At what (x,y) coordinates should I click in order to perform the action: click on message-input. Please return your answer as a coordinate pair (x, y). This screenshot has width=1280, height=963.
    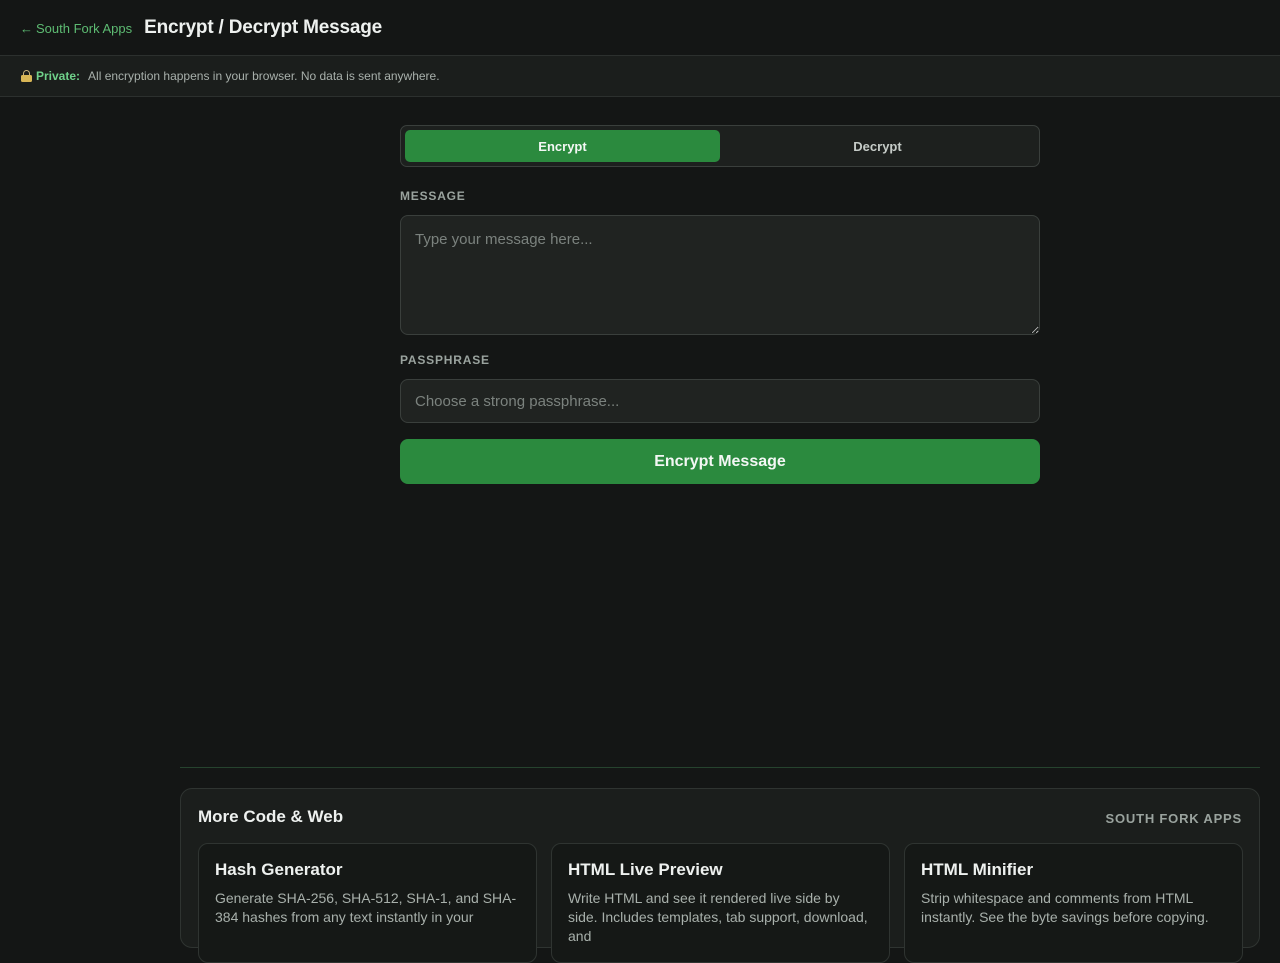
    Looking at the image, I should click on (720, 275).